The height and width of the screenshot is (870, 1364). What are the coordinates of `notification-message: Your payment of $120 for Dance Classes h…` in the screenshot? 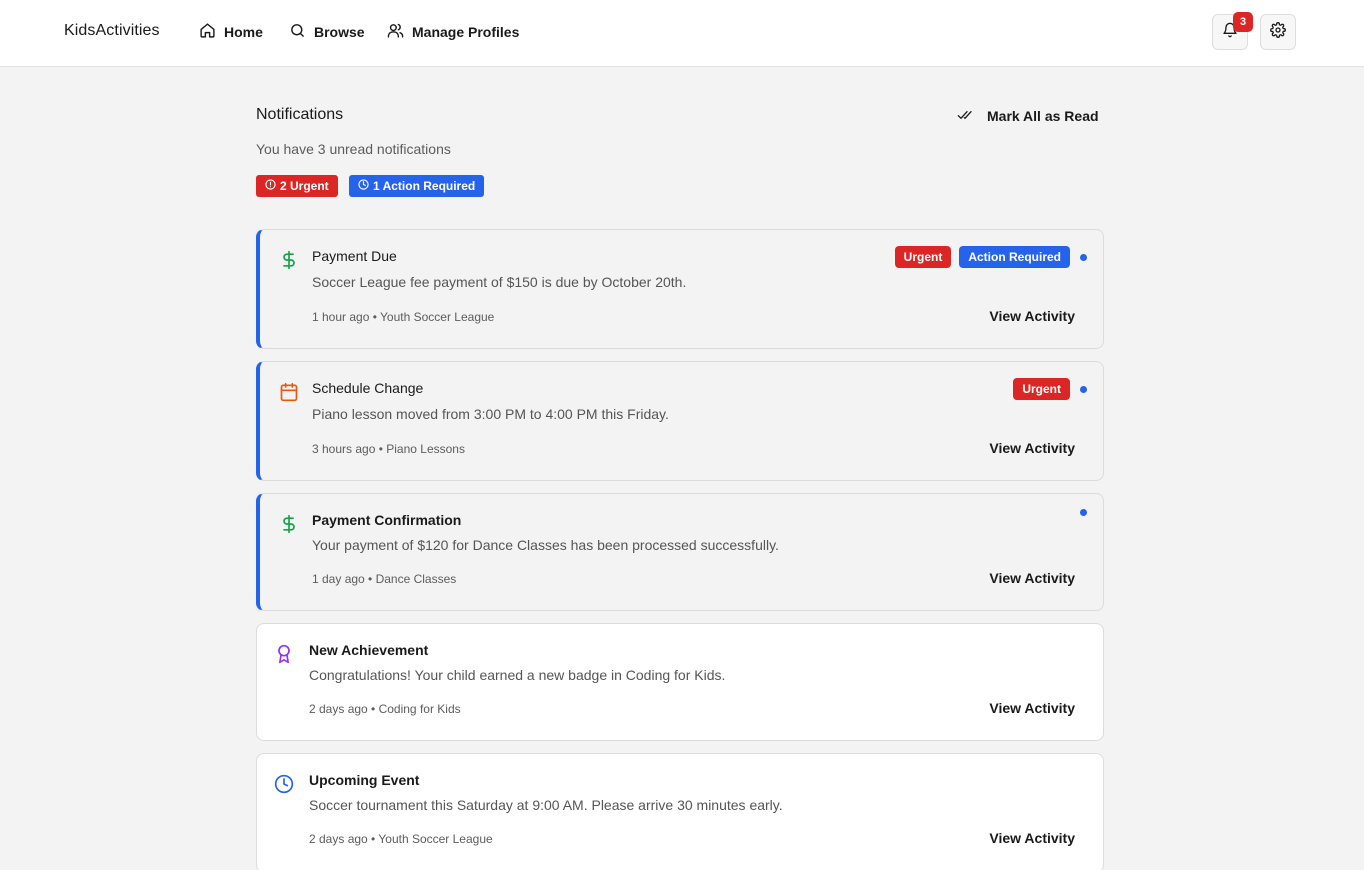 It's located at (545, 545).